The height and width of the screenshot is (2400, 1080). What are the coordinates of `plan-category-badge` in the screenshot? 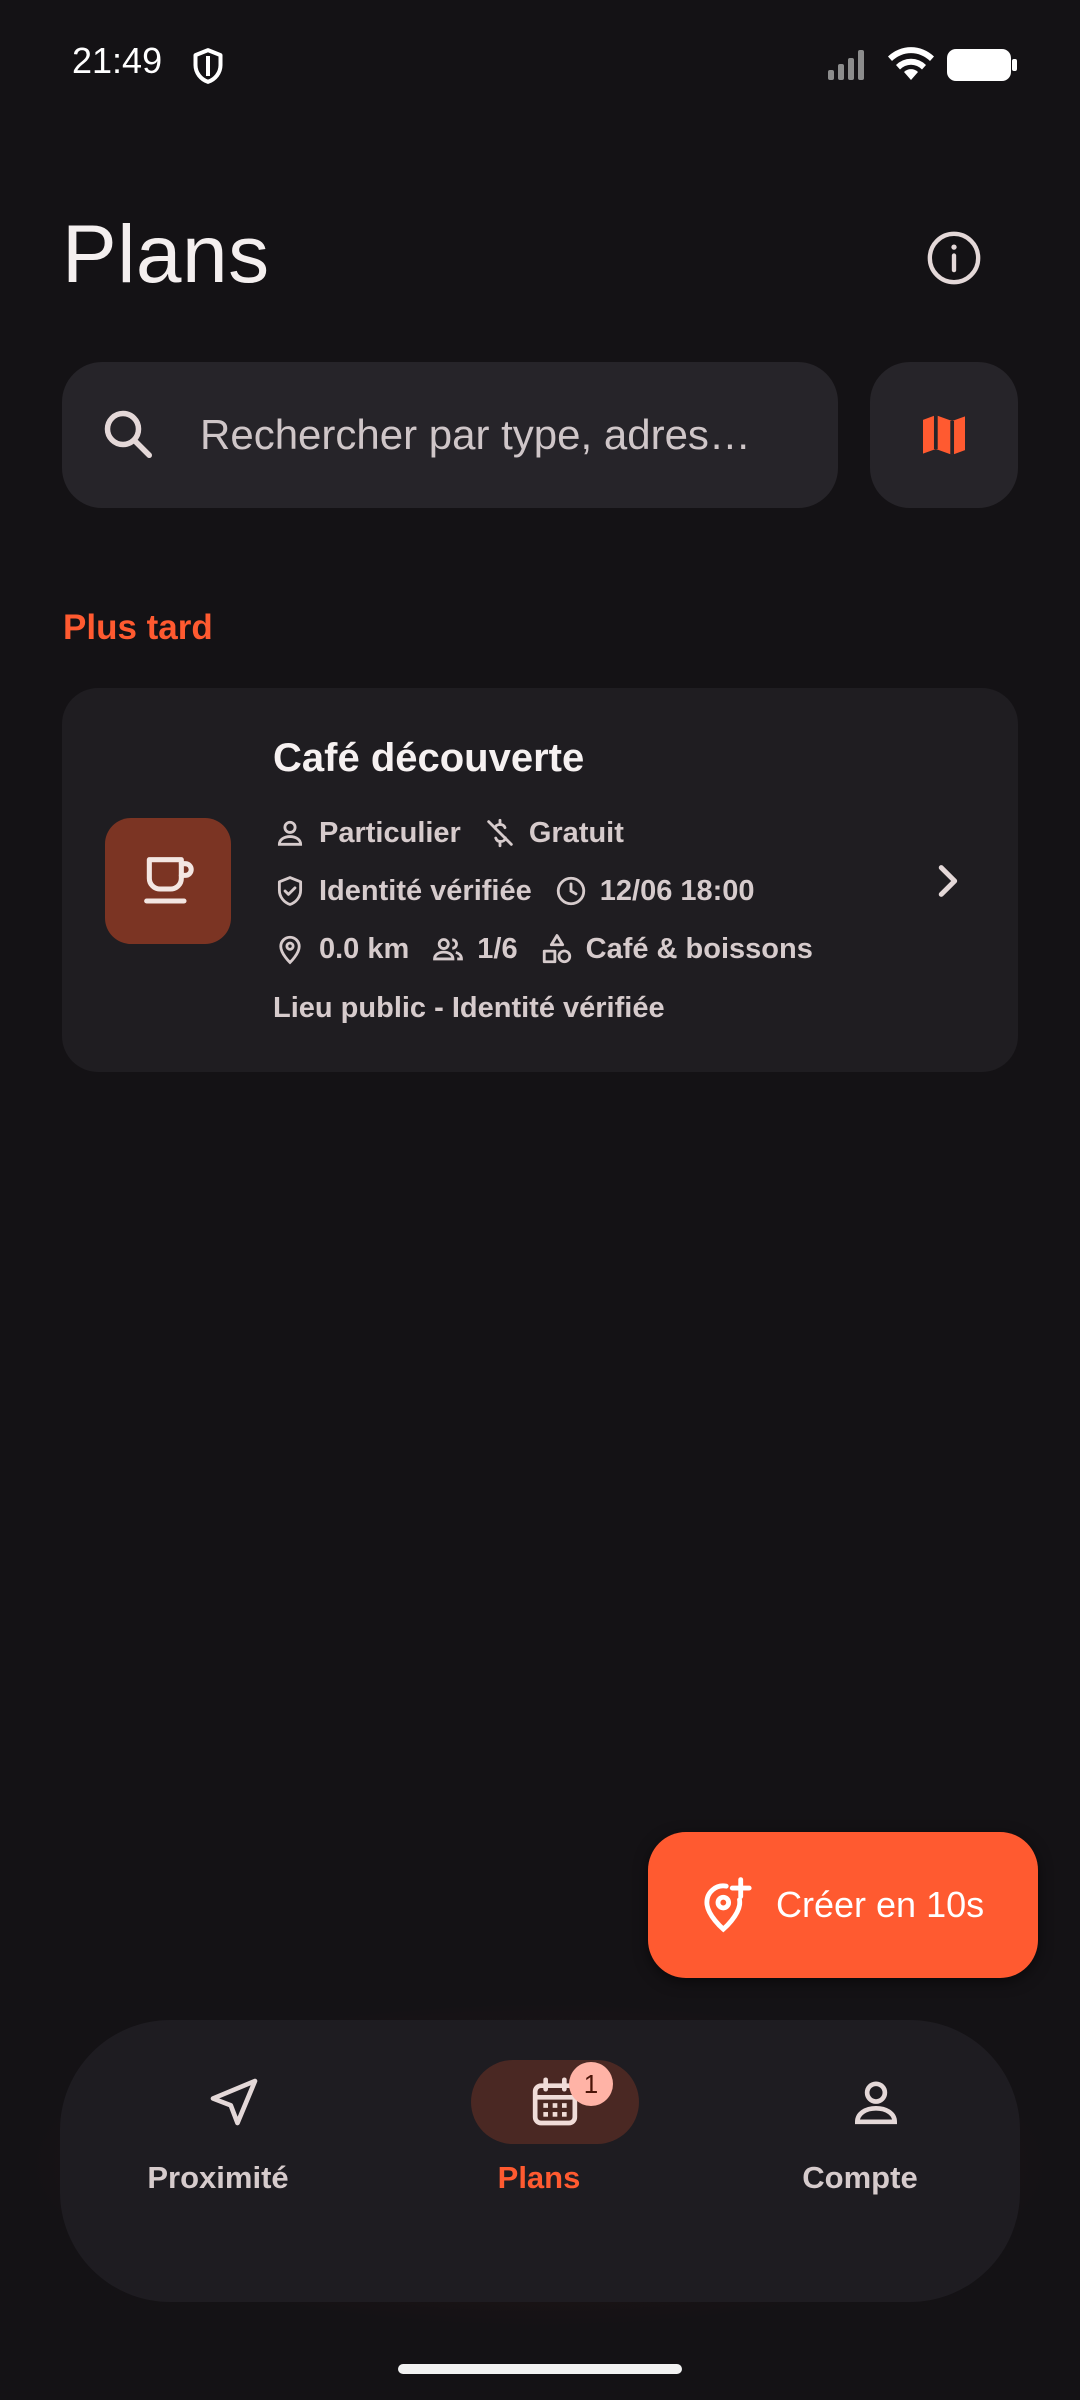 It's located at (168, 881).